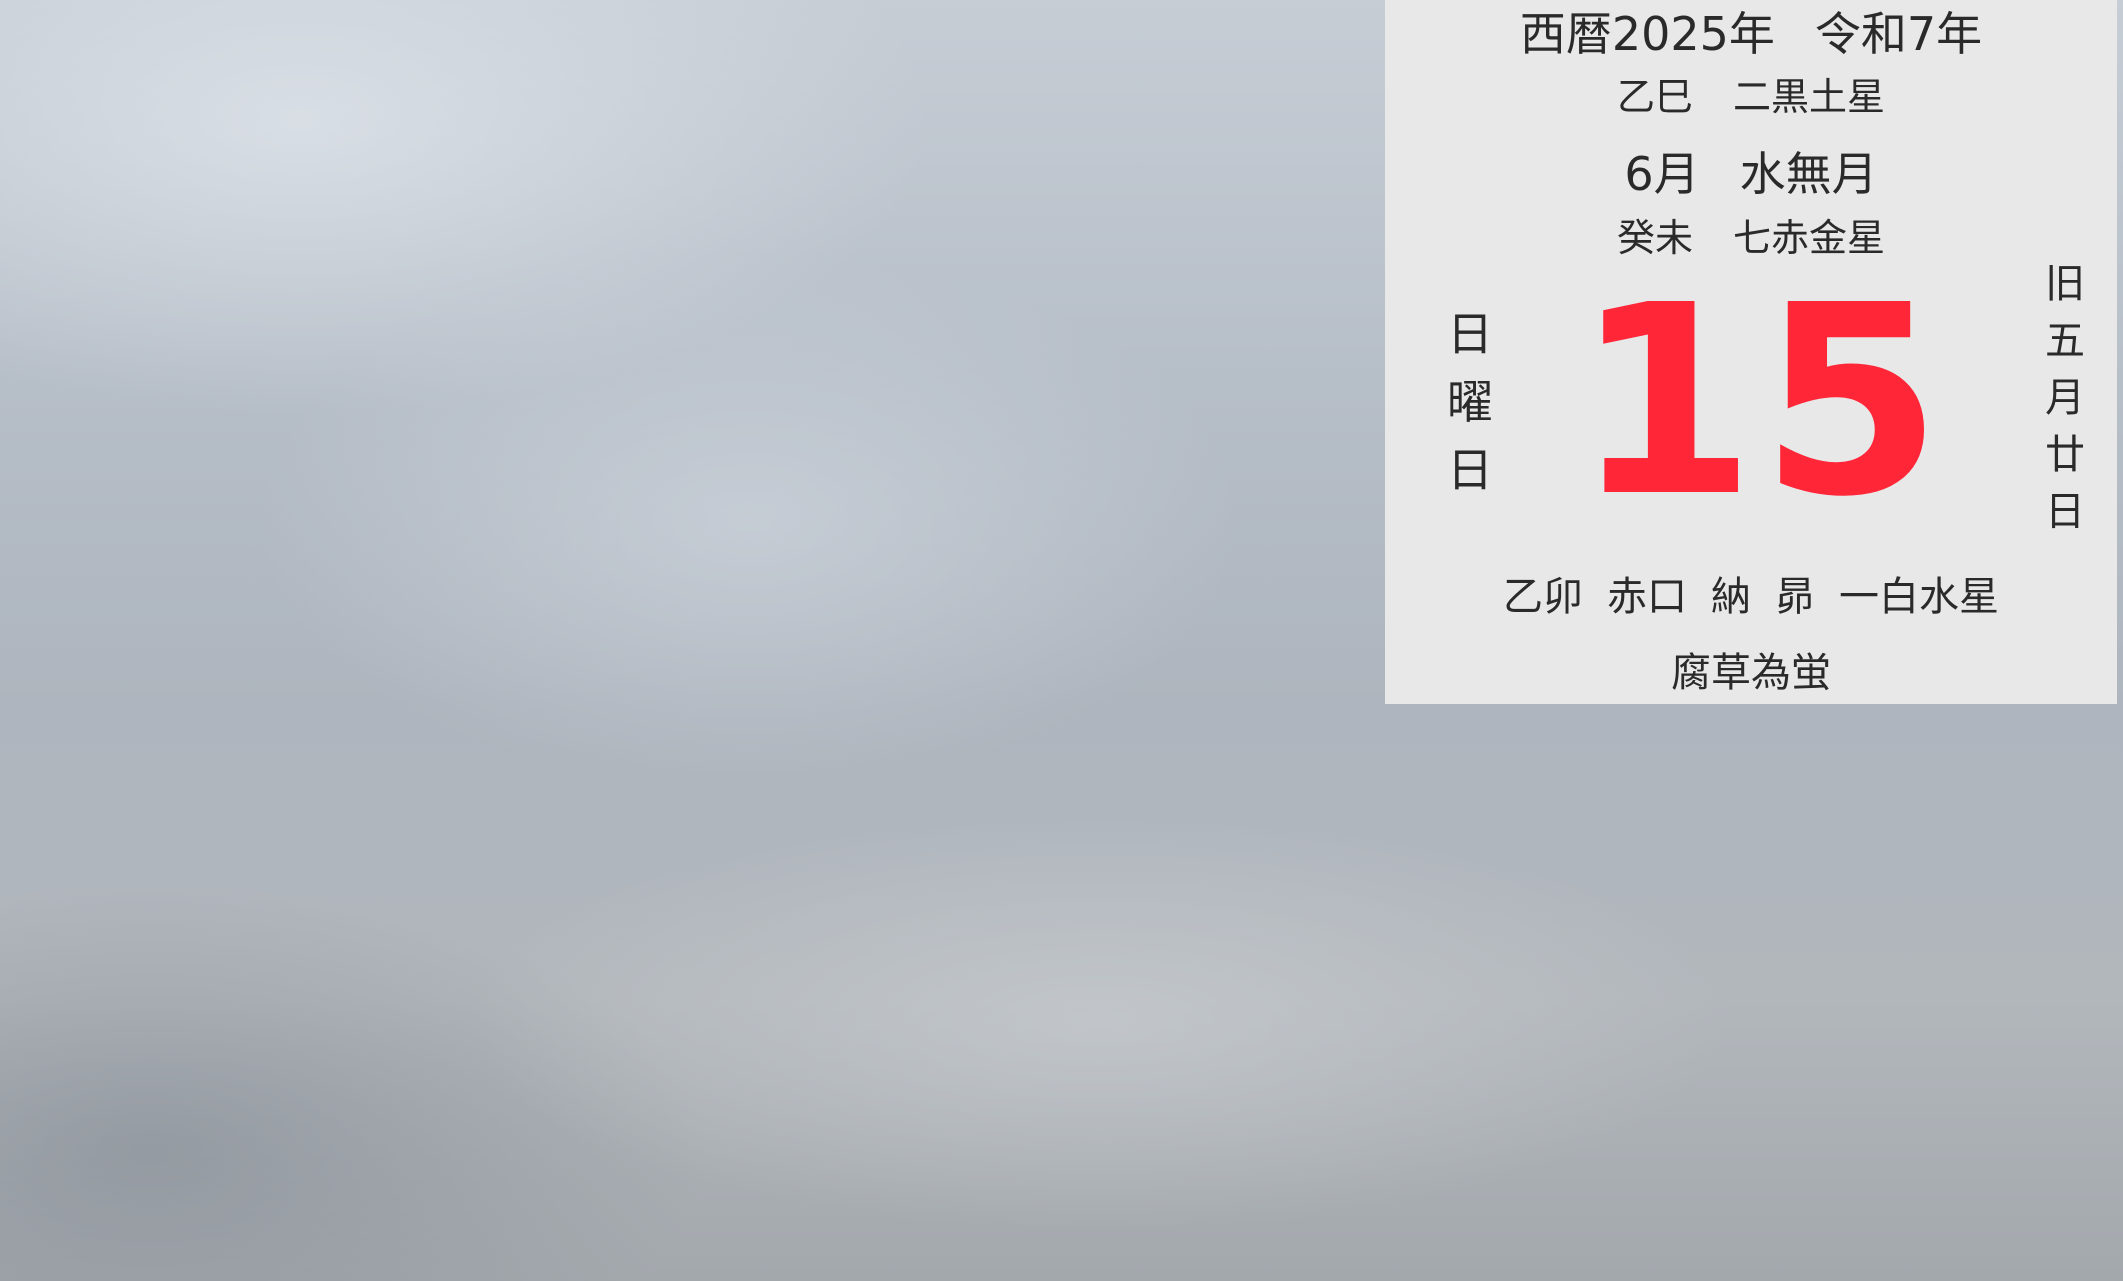 This screenshot has height=1281, width=2123. What do you see at coordinates (1662, 174) in the screenshot?
I see `month-number: 6月` at bounding box center [1662, 174].